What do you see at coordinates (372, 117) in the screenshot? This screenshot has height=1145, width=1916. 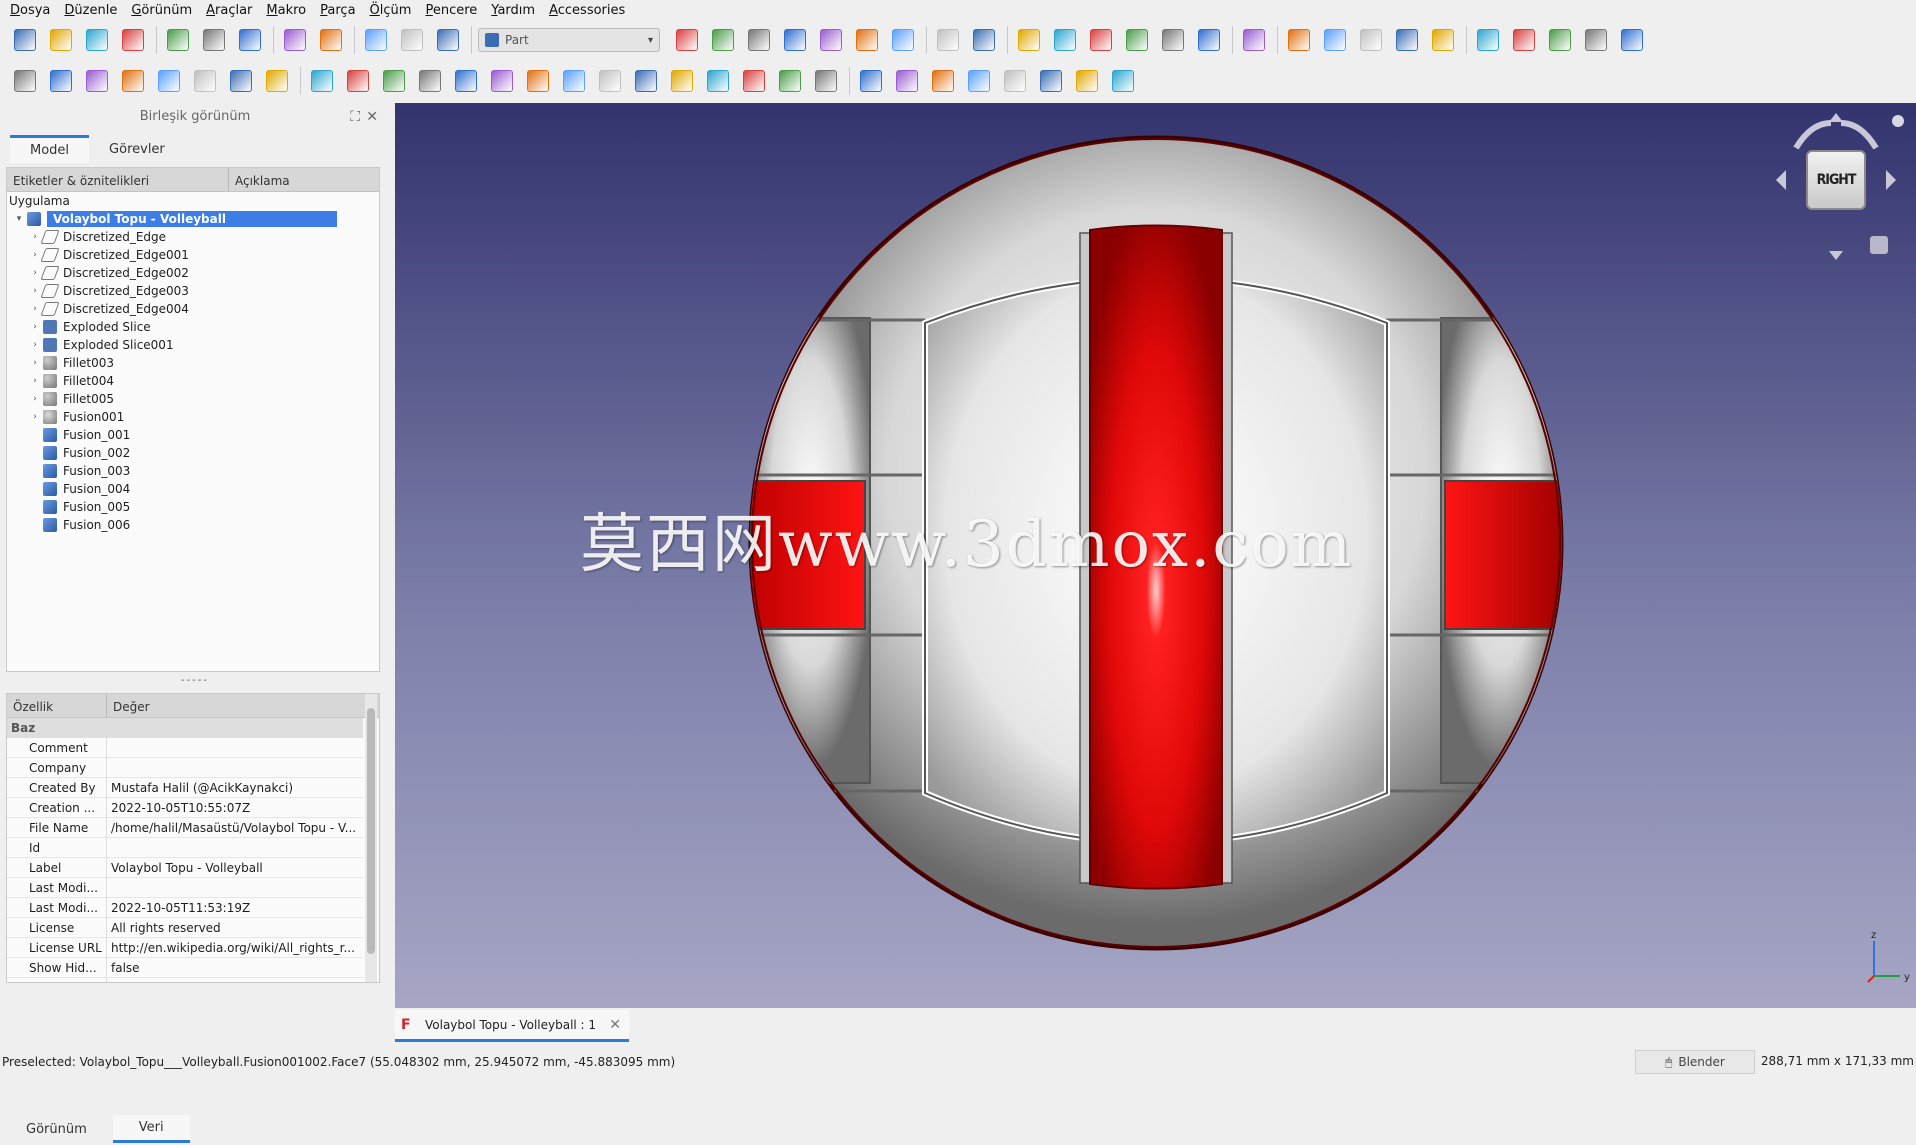 I see `close-icon: ✕` at bounding box center [372, 117].